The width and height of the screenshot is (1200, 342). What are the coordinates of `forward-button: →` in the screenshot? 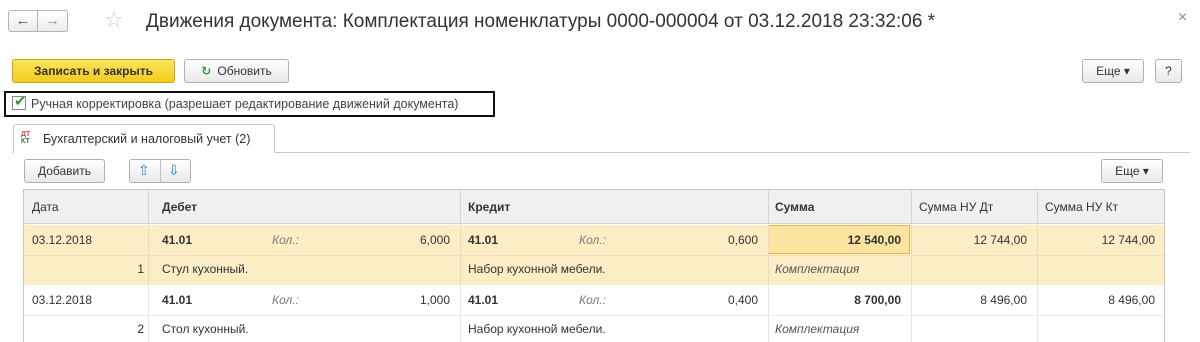 It's located at (53, 21).